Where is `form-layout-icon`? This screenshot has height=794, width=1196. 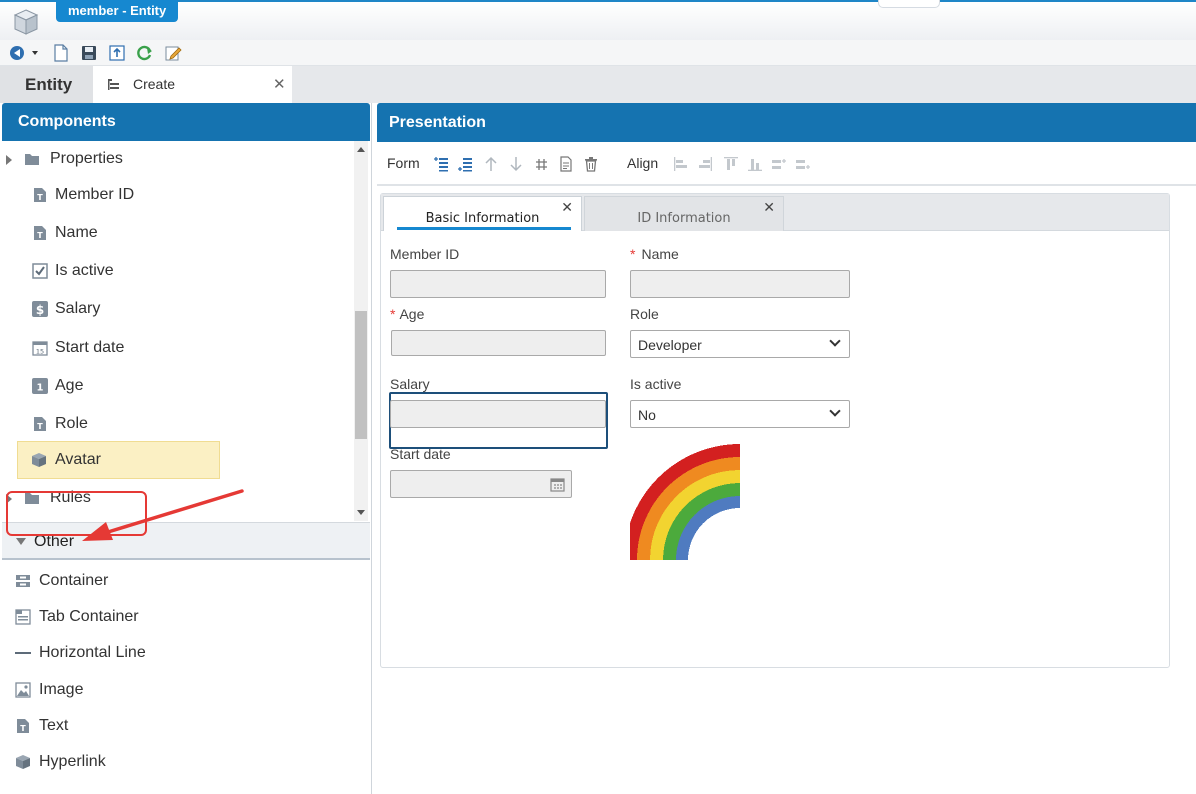 form-layout-icon is located at coordinates (113, 84).